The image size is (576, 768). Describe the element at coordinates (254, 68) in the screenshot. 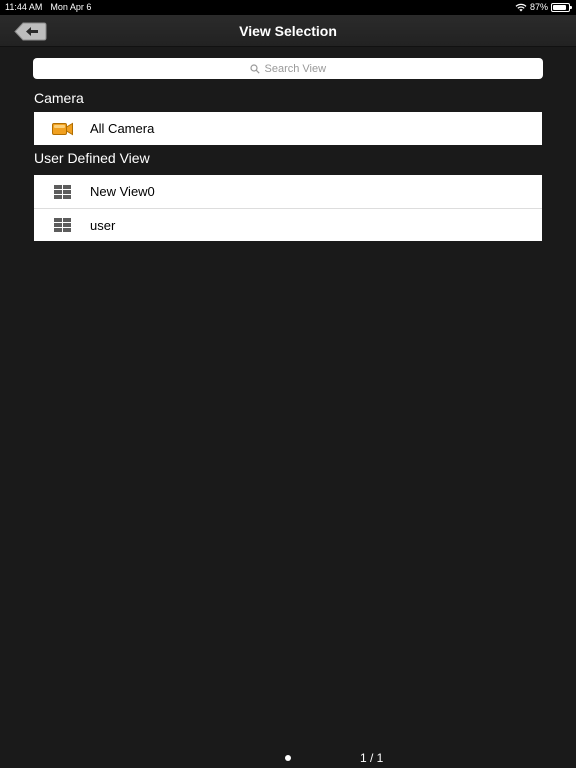

I see `search-icon` at that location.